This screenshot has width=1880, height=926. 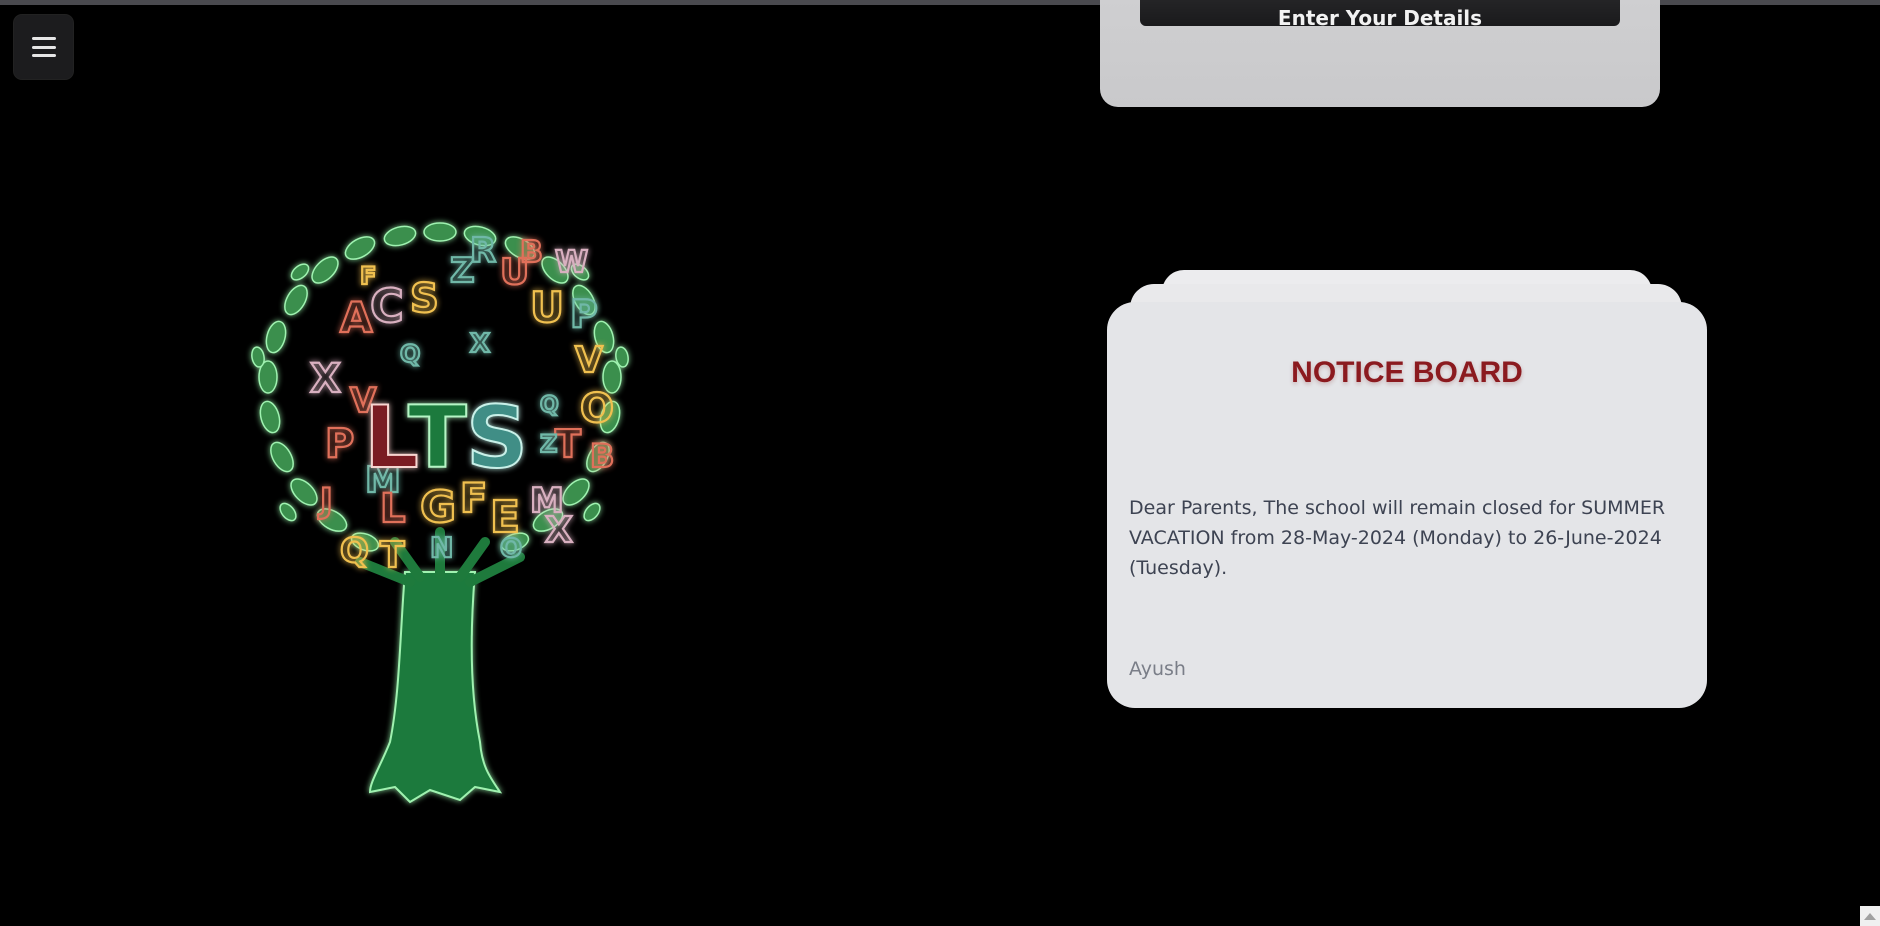 What do you see at coordinates (1407, 372) in the screenshot?
I see `notice-board-title: NOTICE BOARD` at bounding box center [1407, 372].